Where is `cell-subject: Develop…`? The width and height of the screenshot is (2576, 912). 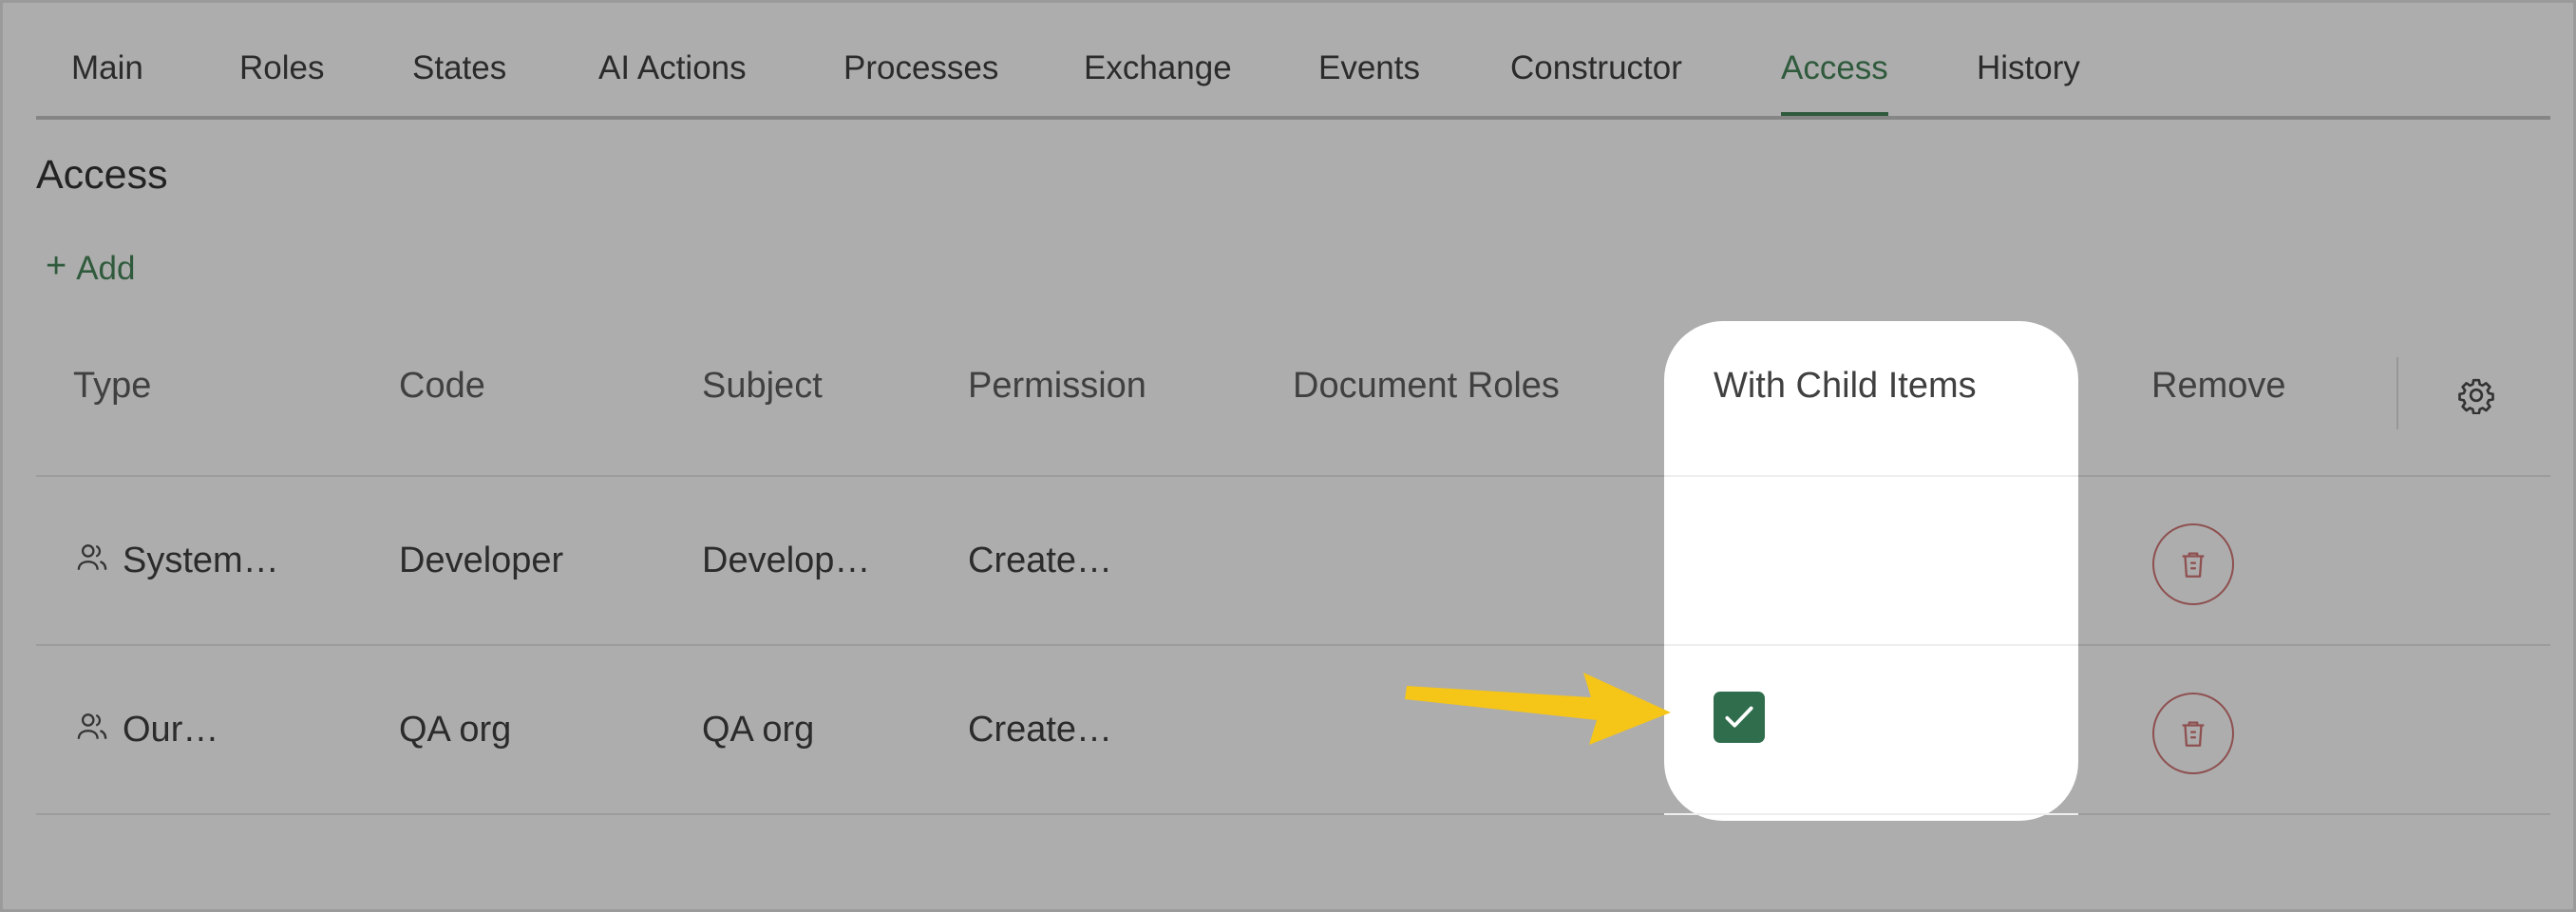 cell-subject: Develop… is located at coordinates (786, 560).